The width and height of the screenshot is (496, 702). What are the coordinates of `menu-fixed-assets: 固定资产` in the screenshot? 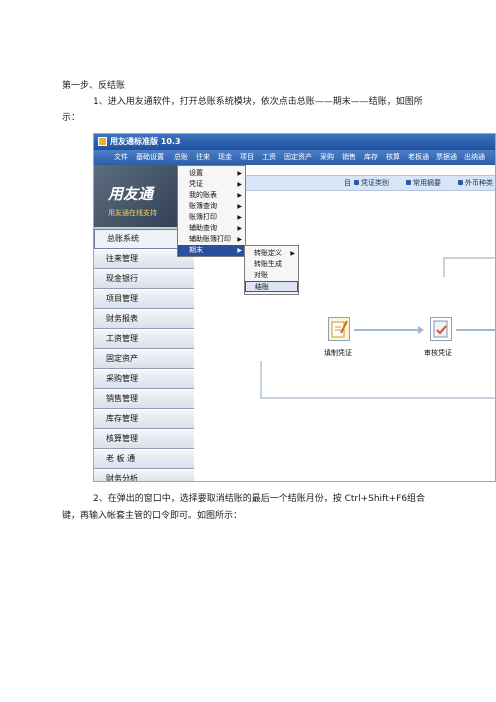 It's located at (298, 157).